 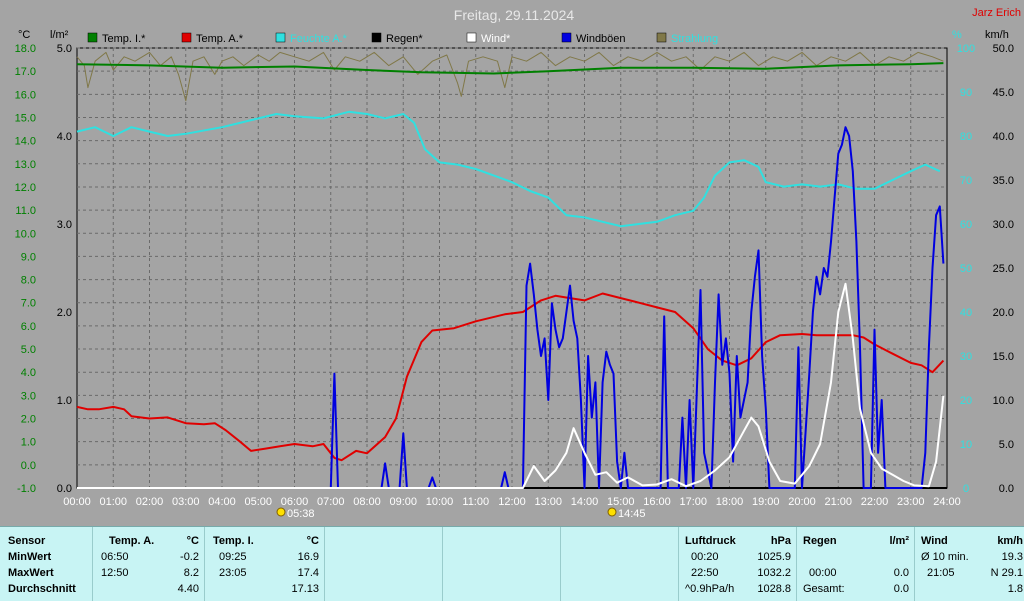 I want to click on legend-label: Wind*, so click(x=496, y=39).